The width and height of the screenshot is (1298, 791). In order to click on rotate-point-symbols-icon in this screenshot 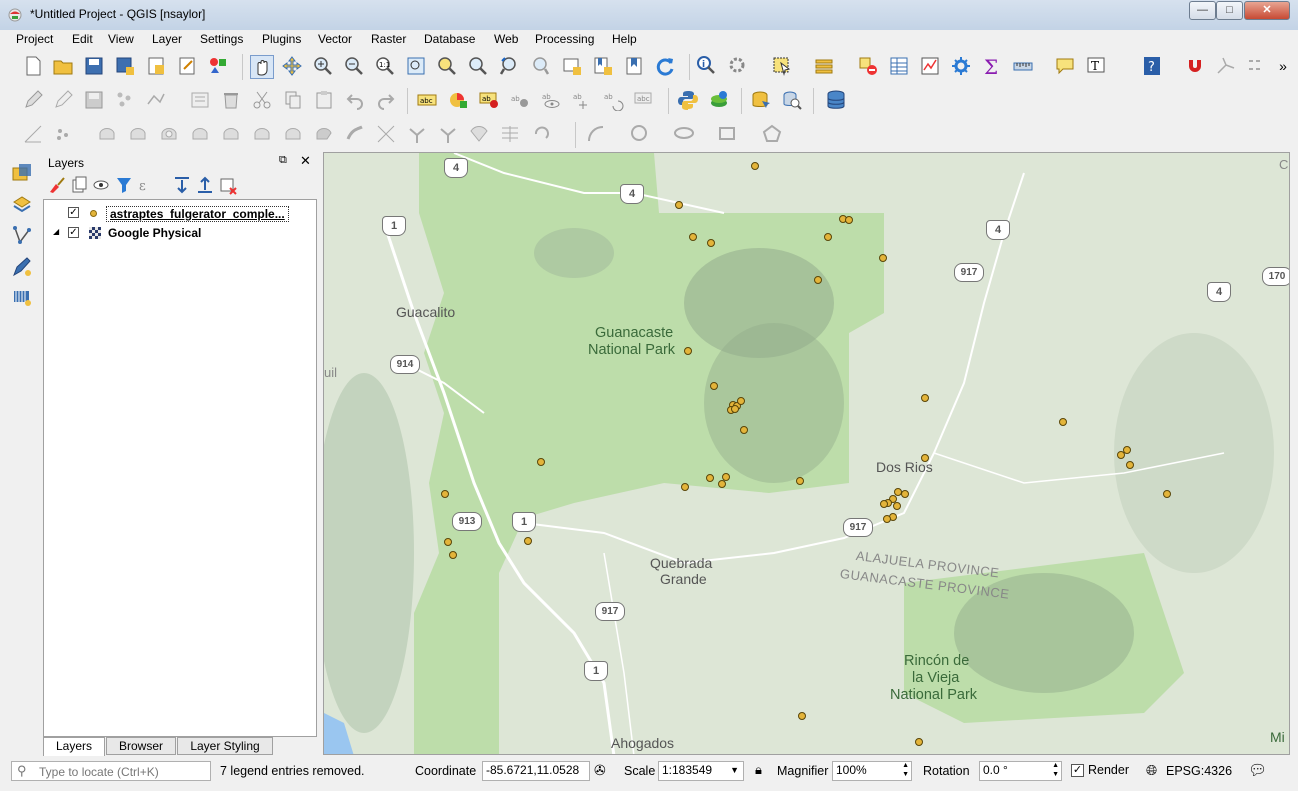, I will do `click(510, 134)`.